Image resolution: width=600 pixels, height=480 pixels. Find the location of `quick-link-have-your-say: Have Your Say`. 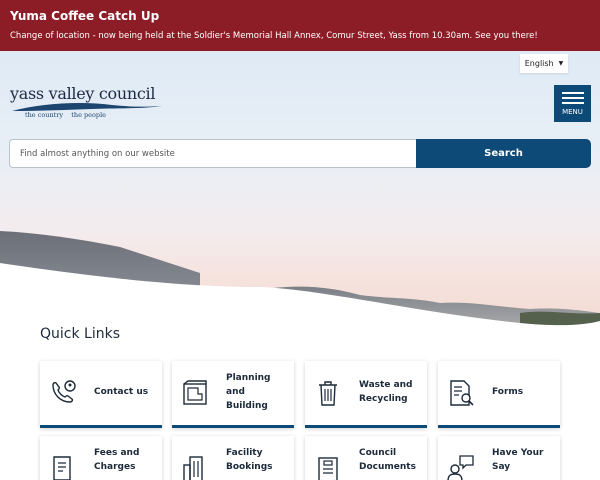

quick-link-have-your-say: Have Your Say is located at coordinates (499, 458).